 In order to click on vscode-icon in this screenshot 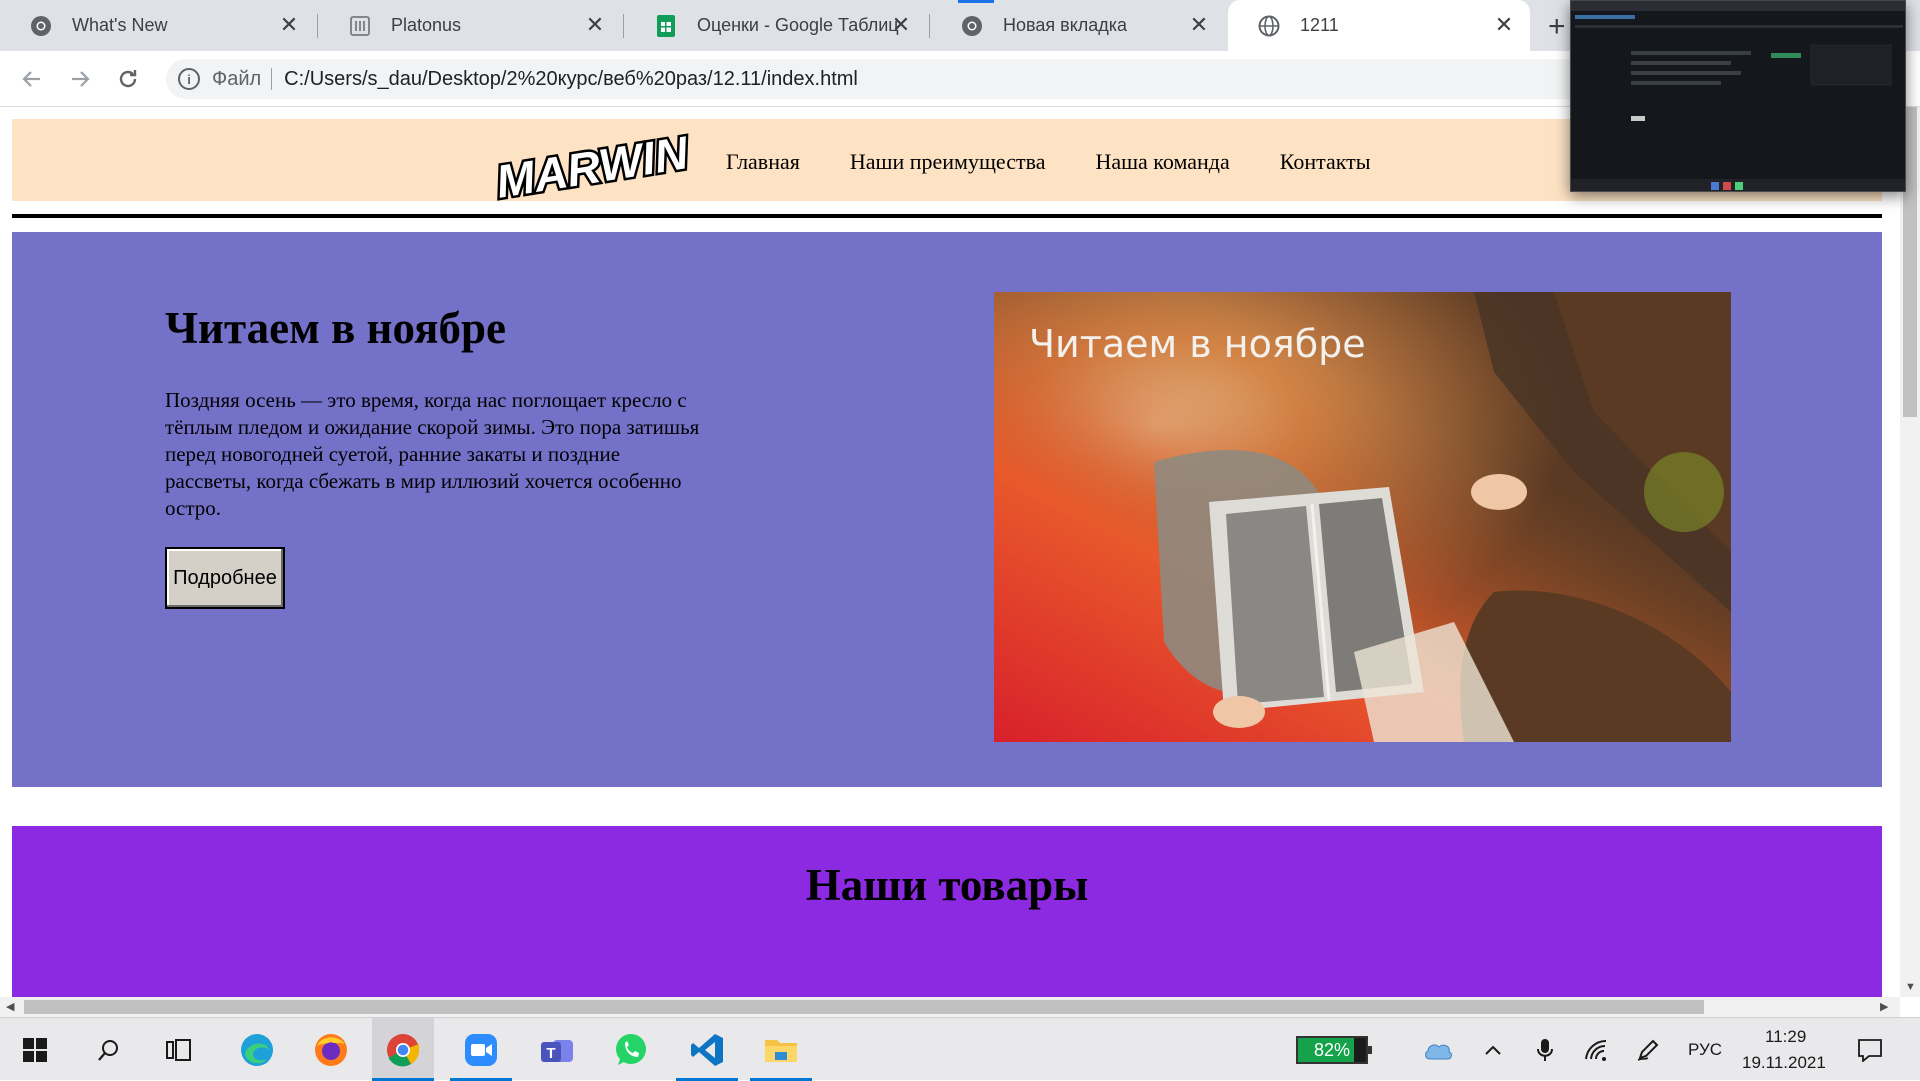, I will do `click(707, 1049)`.